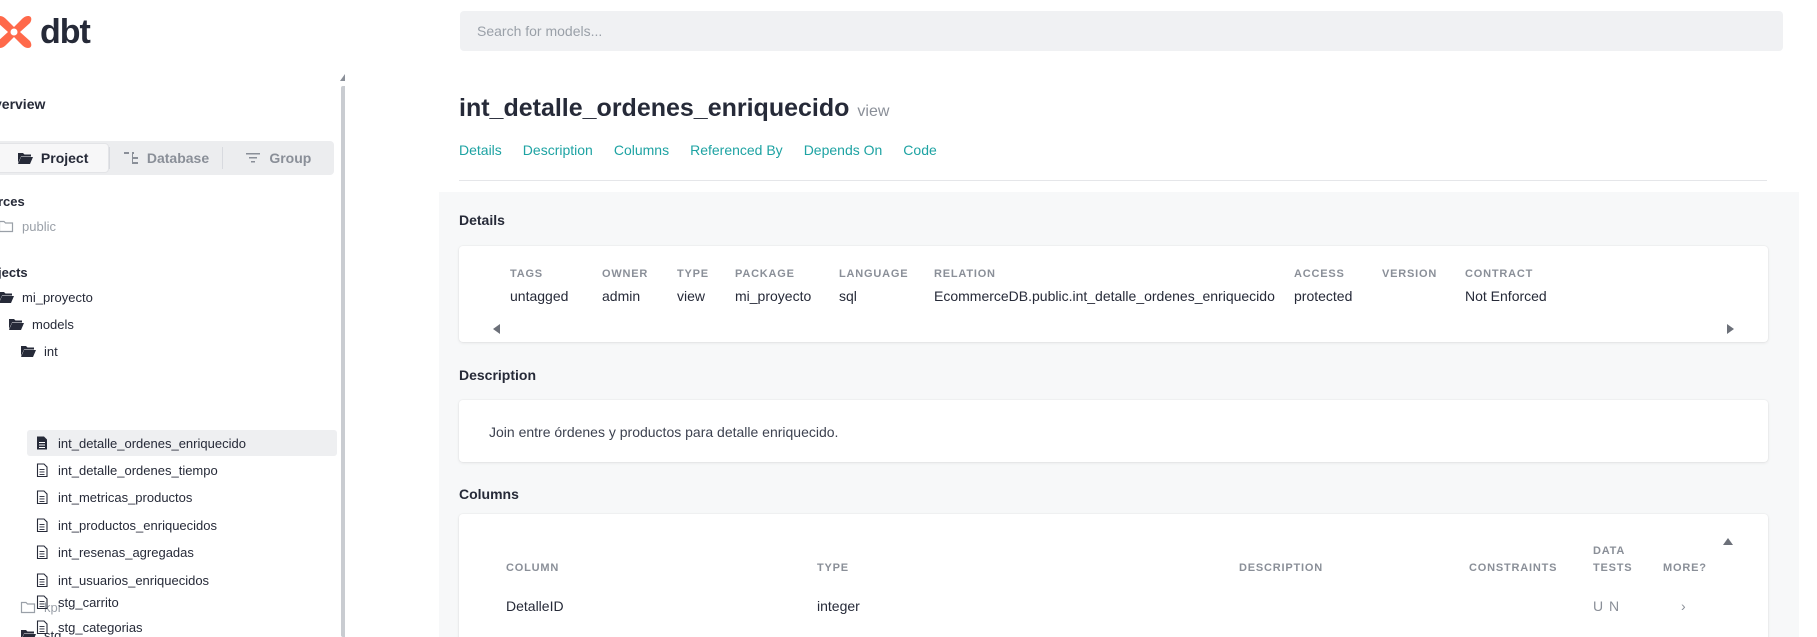  What do you see at coordinates (1728, 541) in the screenshot?
I see `columns-scroll-up-arrow` at bounding box center [1728, 541].